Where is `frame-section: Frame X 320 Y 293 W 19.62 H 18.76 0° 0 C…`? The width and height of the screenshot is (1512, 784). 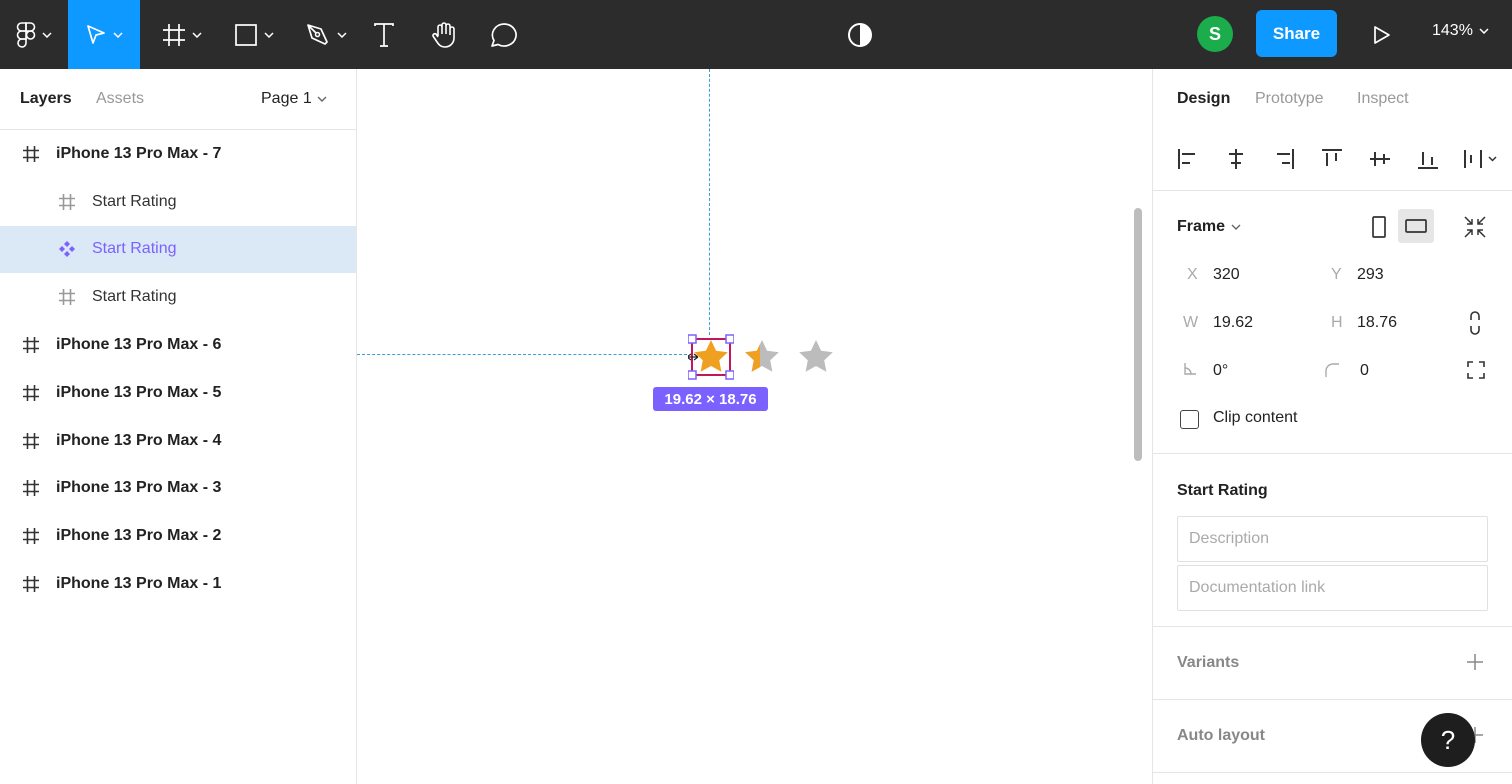
frame-section: Frame X 320 Y 293 W 19.62 H 18.76 0° 0 C… is located at coordinates (1332, 322).